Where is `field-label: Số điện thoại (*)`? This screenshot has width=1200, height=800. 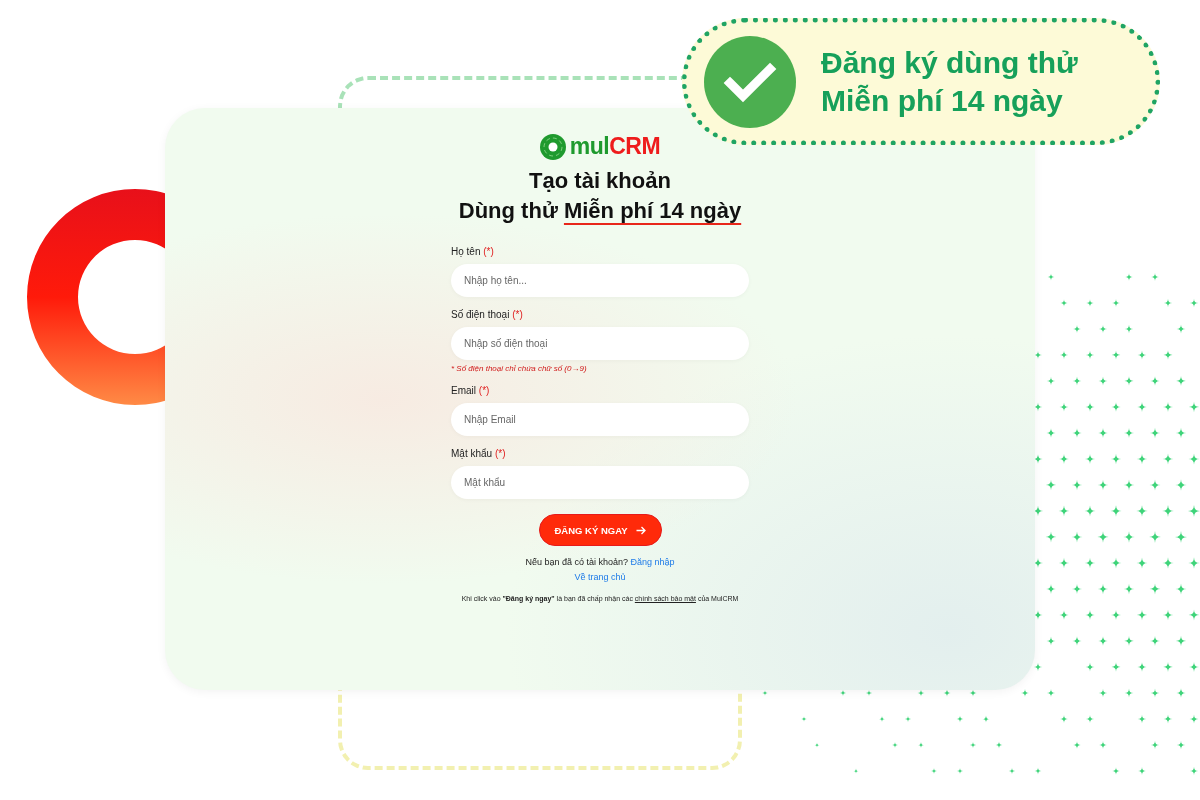 field-label: Số điện thoại (*) is located at coordinates (487, 314).